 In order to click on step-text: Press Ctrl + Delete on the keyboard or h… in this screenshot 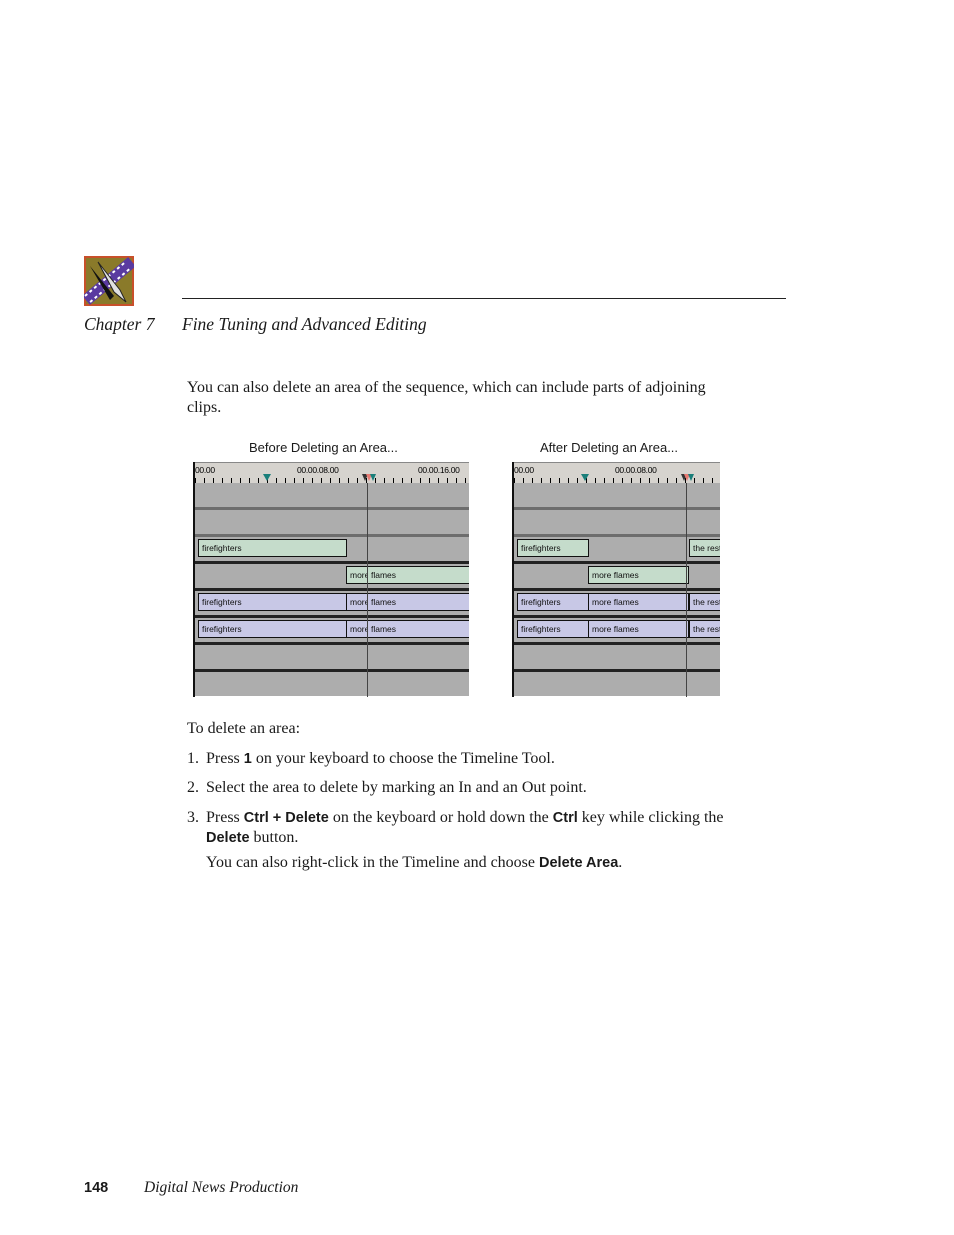, I will do `click(469, 828)`.